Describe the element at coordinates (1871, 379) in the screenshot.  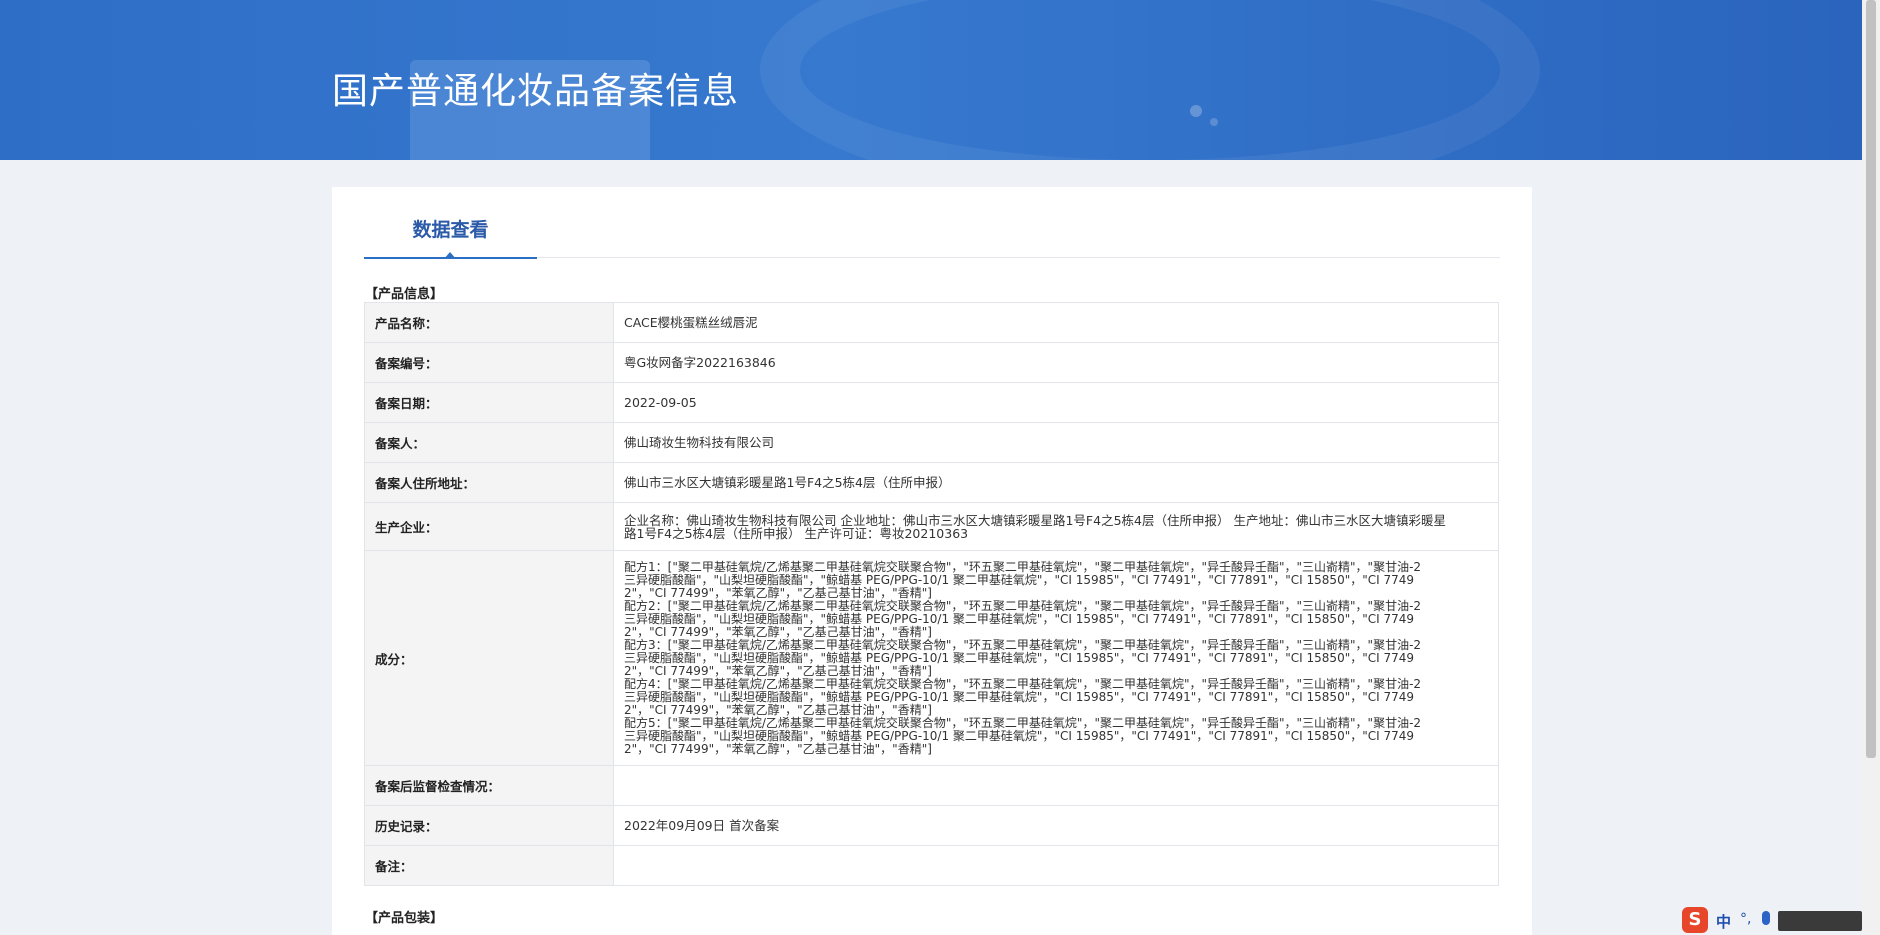
I see `scrollbar-thumb` at that location.